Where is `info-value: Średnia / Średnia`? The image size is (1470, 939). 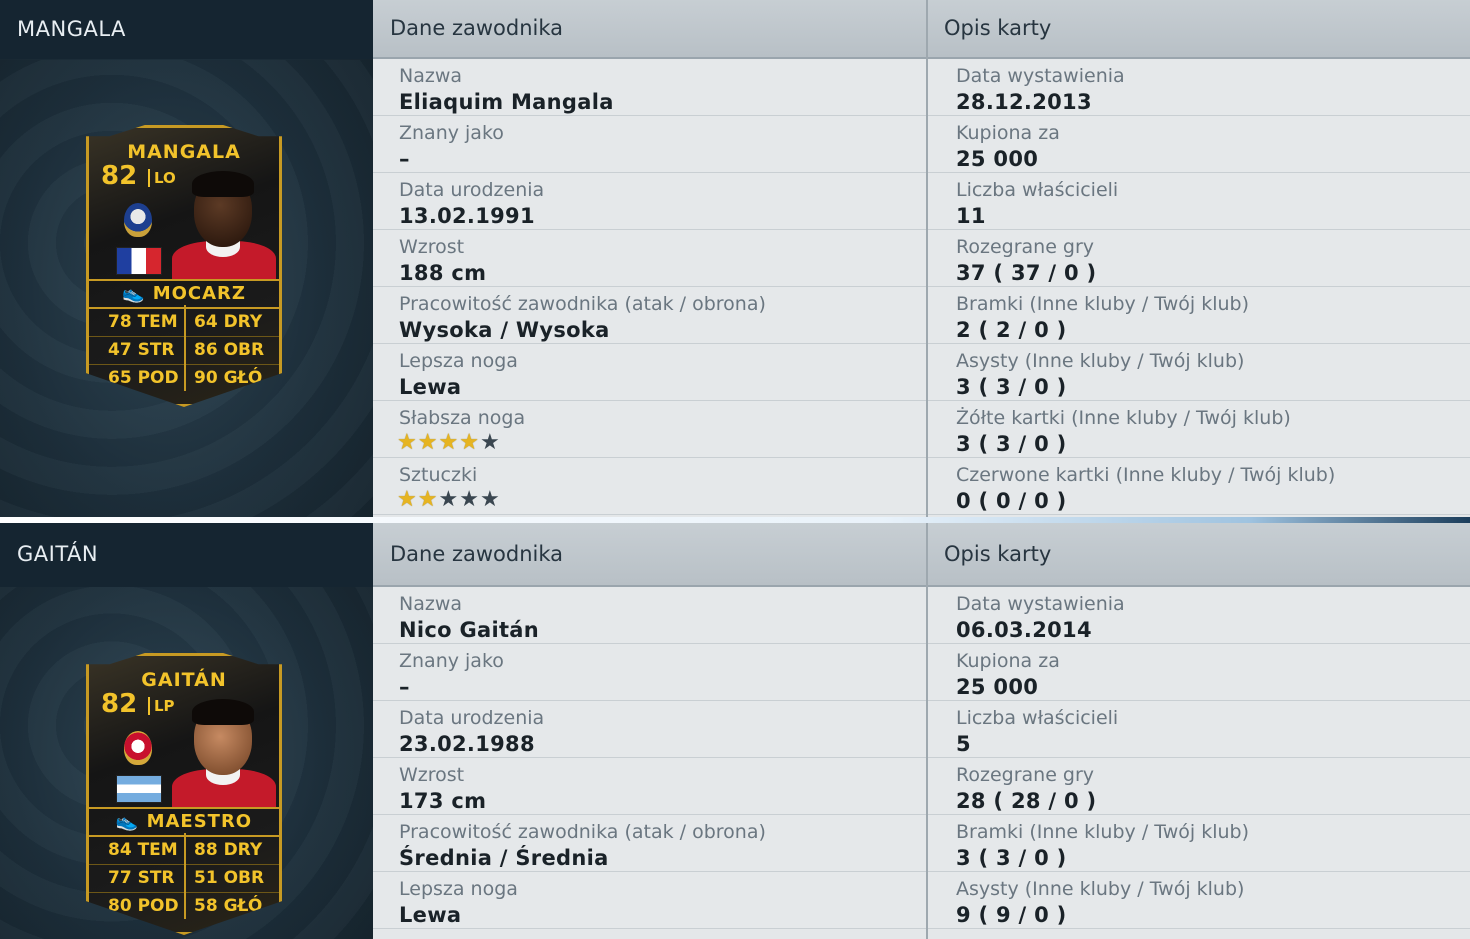 info-value: Średnia / Średnia is located at coordinates (504, 858).